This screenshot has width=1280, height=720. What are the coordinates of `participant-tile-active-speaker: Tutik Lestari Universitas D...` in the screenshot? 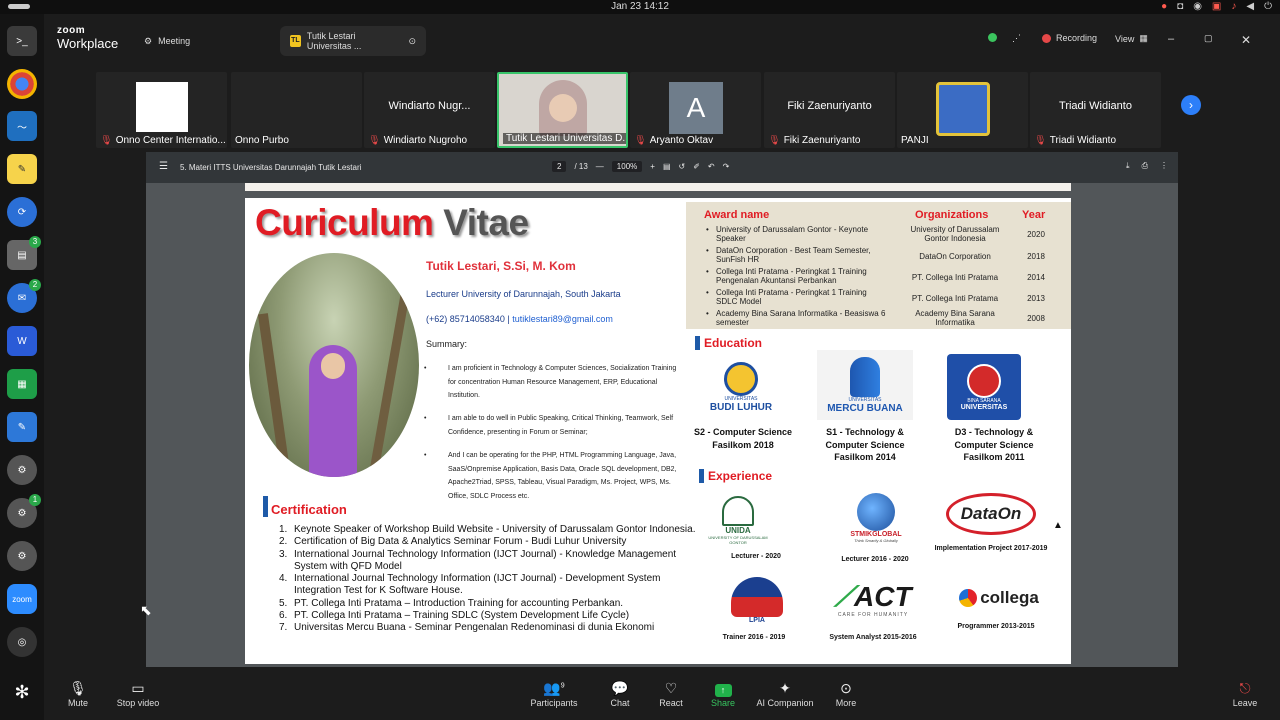 It's located at (562, 110).